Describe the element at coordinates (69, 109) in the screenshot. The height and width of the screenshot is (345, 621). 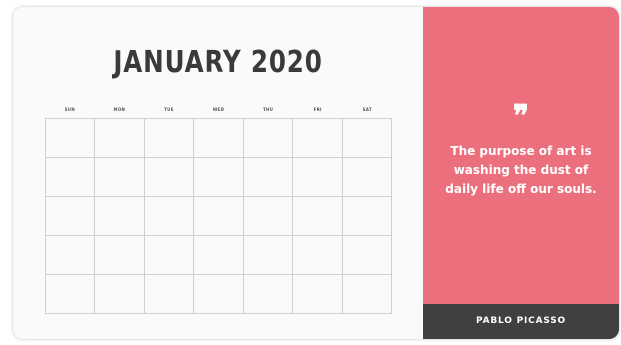
I see `weekday-sun: SUN` at that location.